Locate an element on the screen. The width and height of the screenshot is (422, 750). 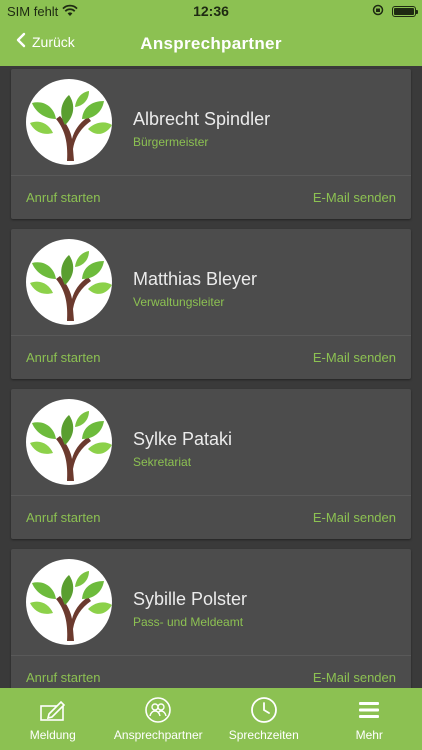
tab-ansprechpartner: Ansprechpartner is located at coordinates (159, 719).